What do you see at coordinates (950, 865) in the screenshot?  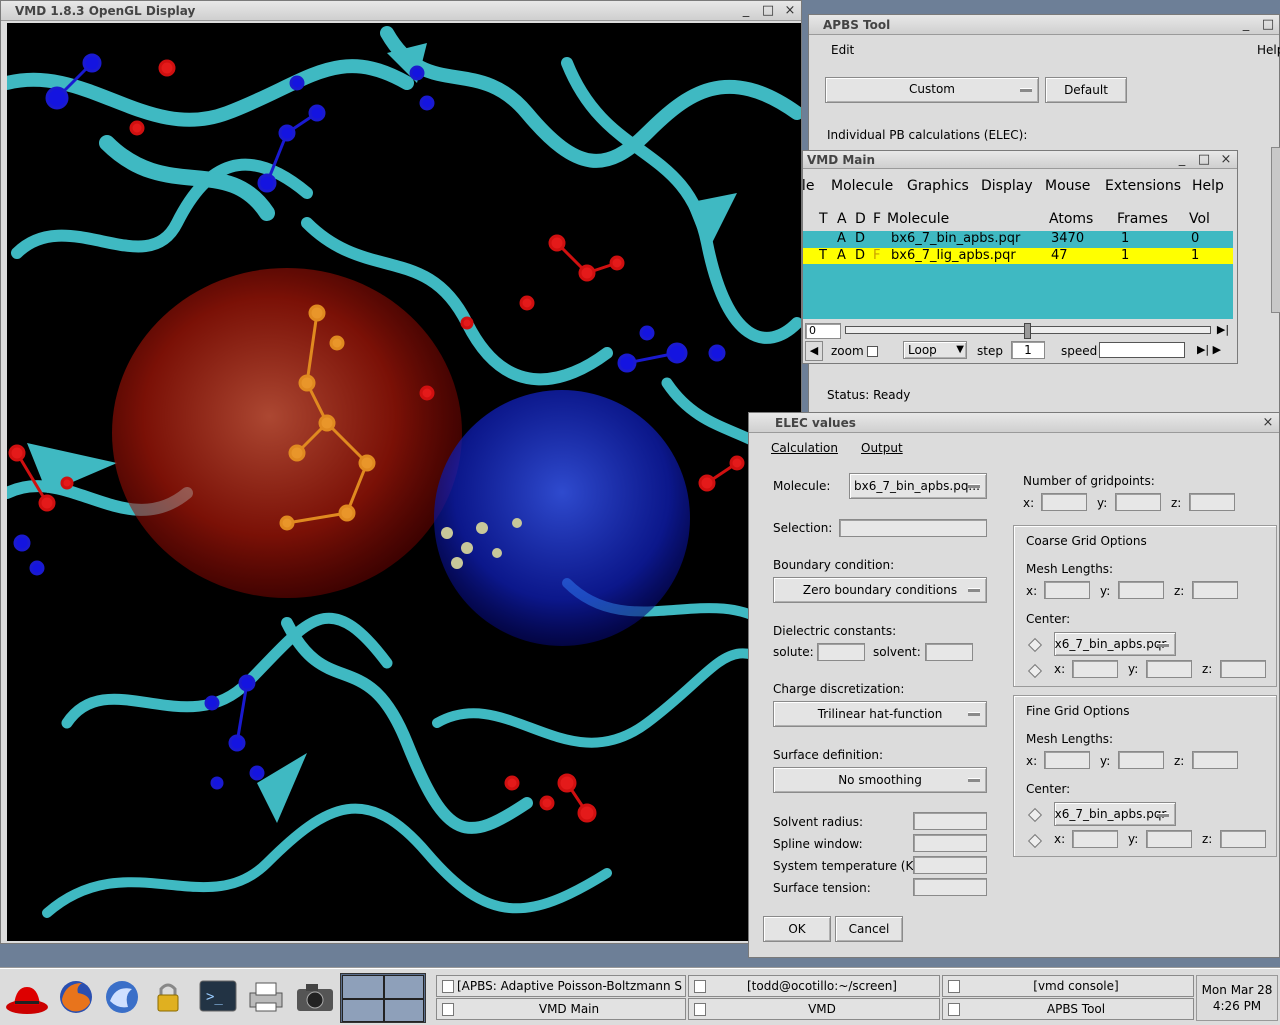 I see `system-temp-input` at bounding box center [950, 865].